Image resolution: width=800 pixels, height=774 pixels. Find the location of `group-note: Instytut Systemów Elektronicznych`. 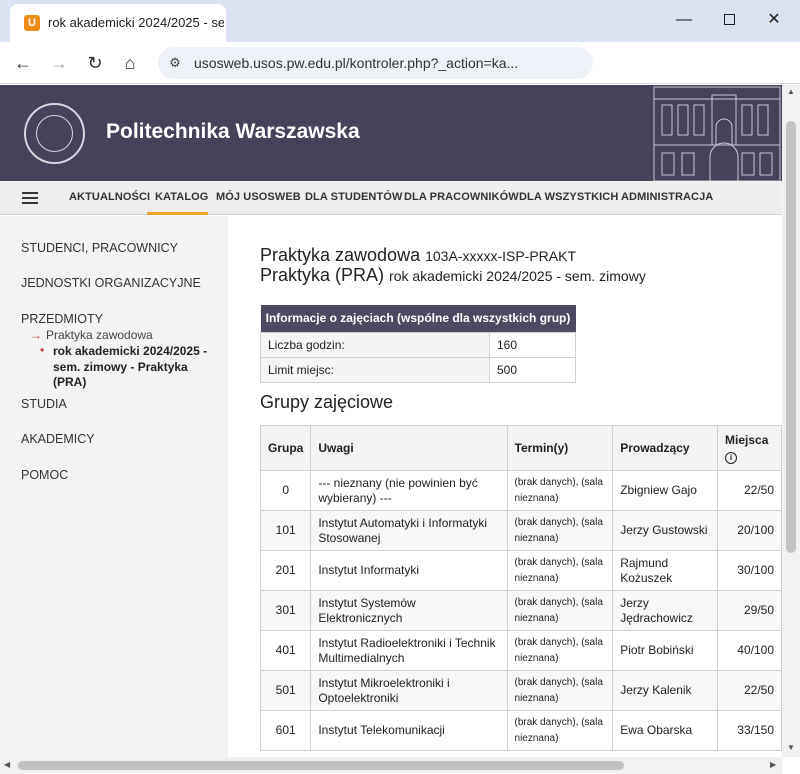

group-note: Instytut Systemów Elektronicznych is located at coordinates (409, 610).